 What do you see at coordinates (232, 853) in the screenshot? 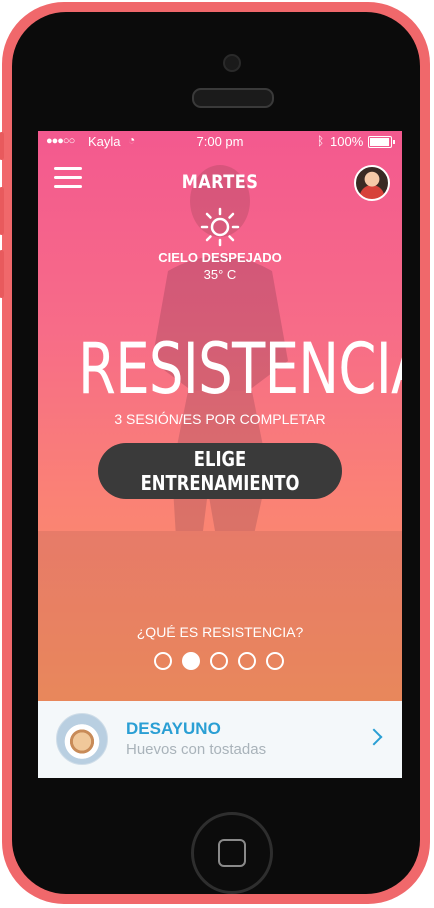
I see `home-button` at bounding box center [232, 853].